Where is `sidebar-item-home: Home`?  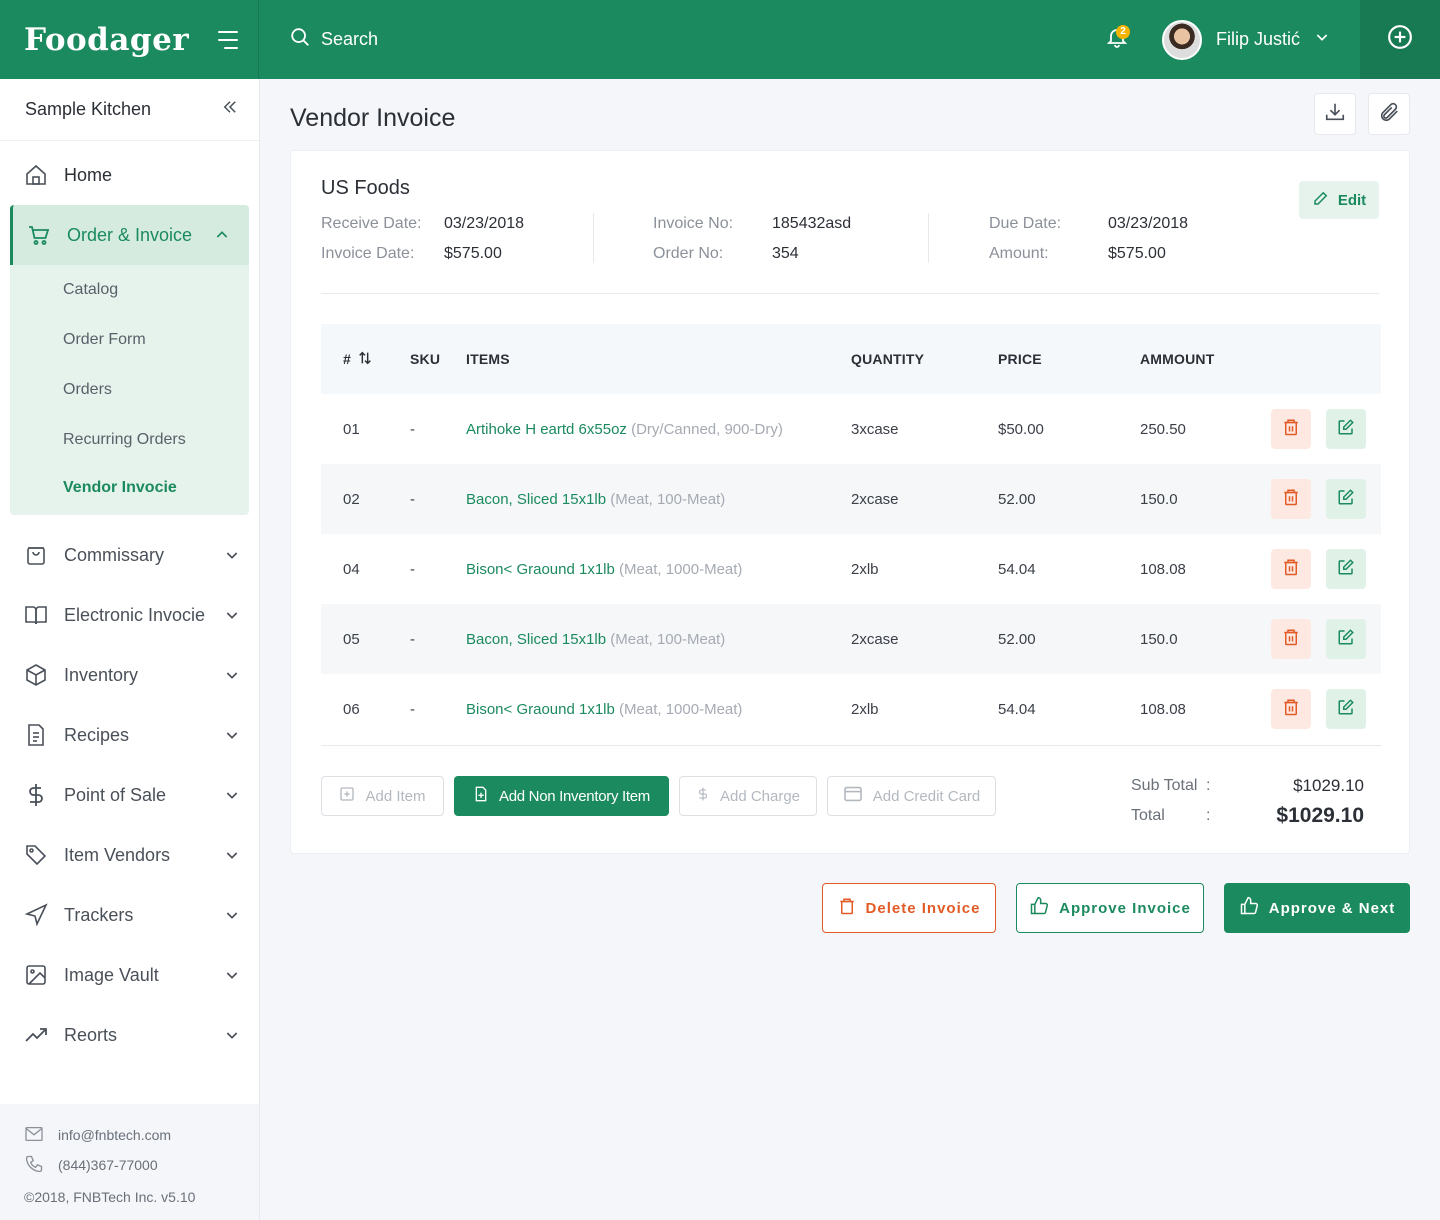
sidebar-item-home: Home is located at coordinates (129, 175).